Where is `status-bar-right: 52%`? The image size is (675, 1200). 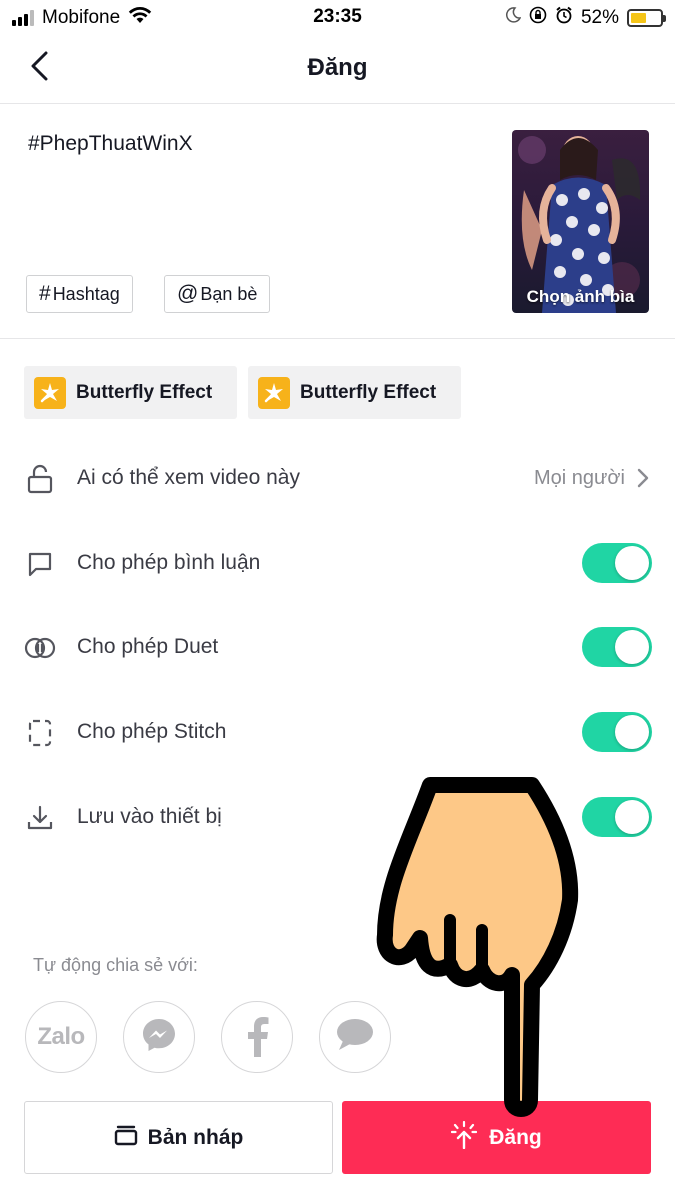
status-bar-right: 52% is located at coordinates (585, 17).